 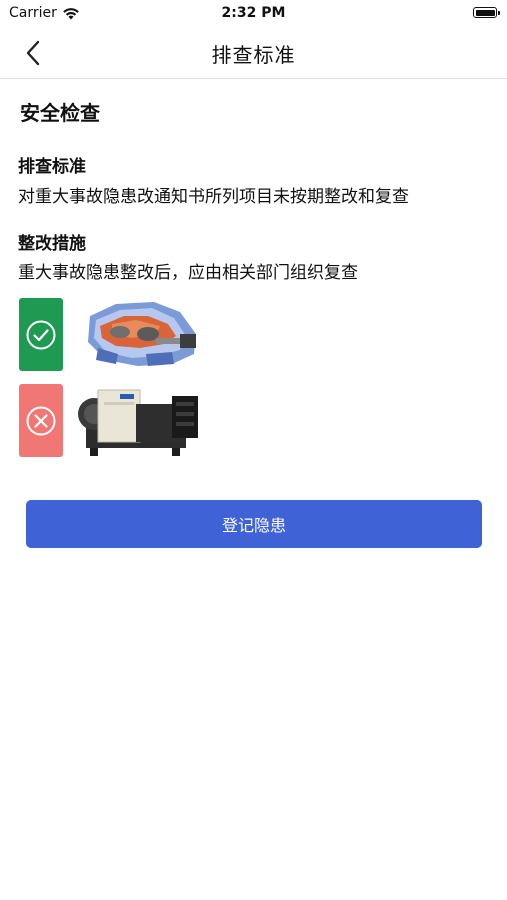 I want to click on status-bar: Carrier 2:32 PM, so click(x=253, y=14).